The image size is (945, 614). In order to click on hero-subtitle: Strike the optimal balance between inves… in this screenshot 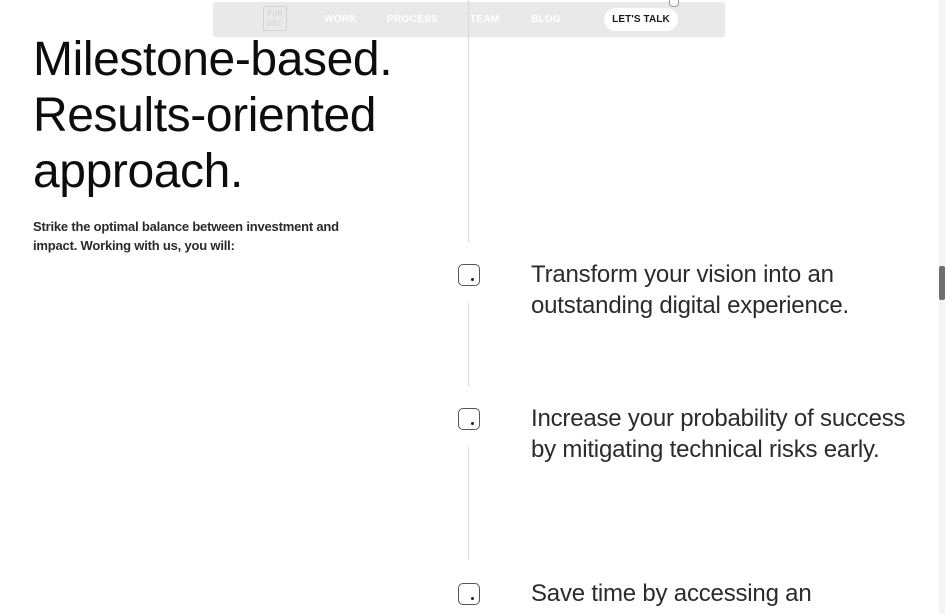, I will do `click(186, 236)`.